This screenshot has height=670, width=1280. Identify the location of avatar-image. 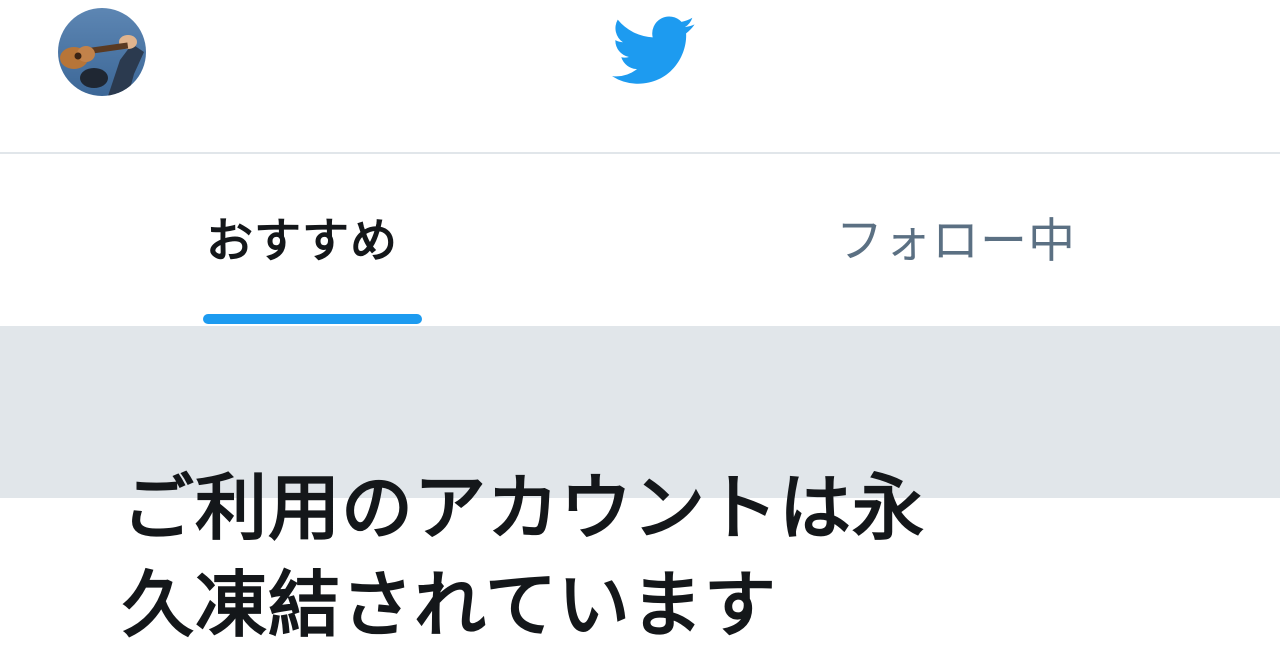
(102, 52).